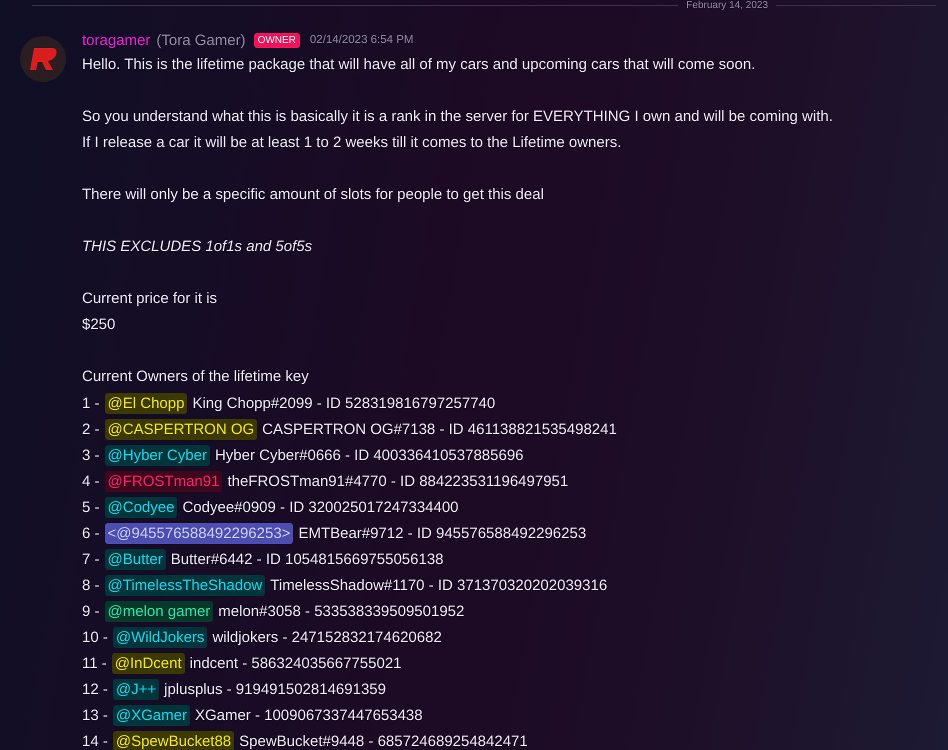 This screenshot has width=948, height=750. What do you see at coordinates (185, 585) in the screenshot?
I see `mention: @TimelessTheShadow` at bounding box center [185, 585].